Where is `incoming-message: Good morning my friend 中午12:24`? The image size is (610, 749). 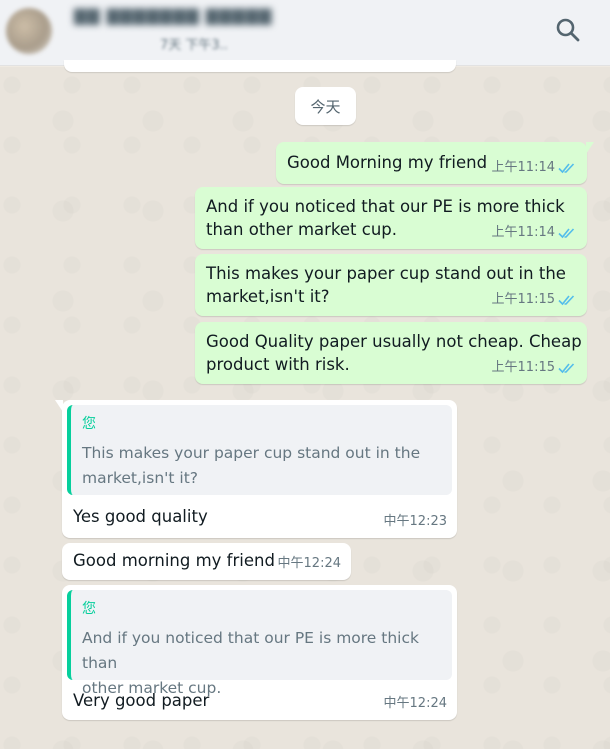 incoming-message: Good morning my friend 中午12:24 is located at coordinates (206, 561).